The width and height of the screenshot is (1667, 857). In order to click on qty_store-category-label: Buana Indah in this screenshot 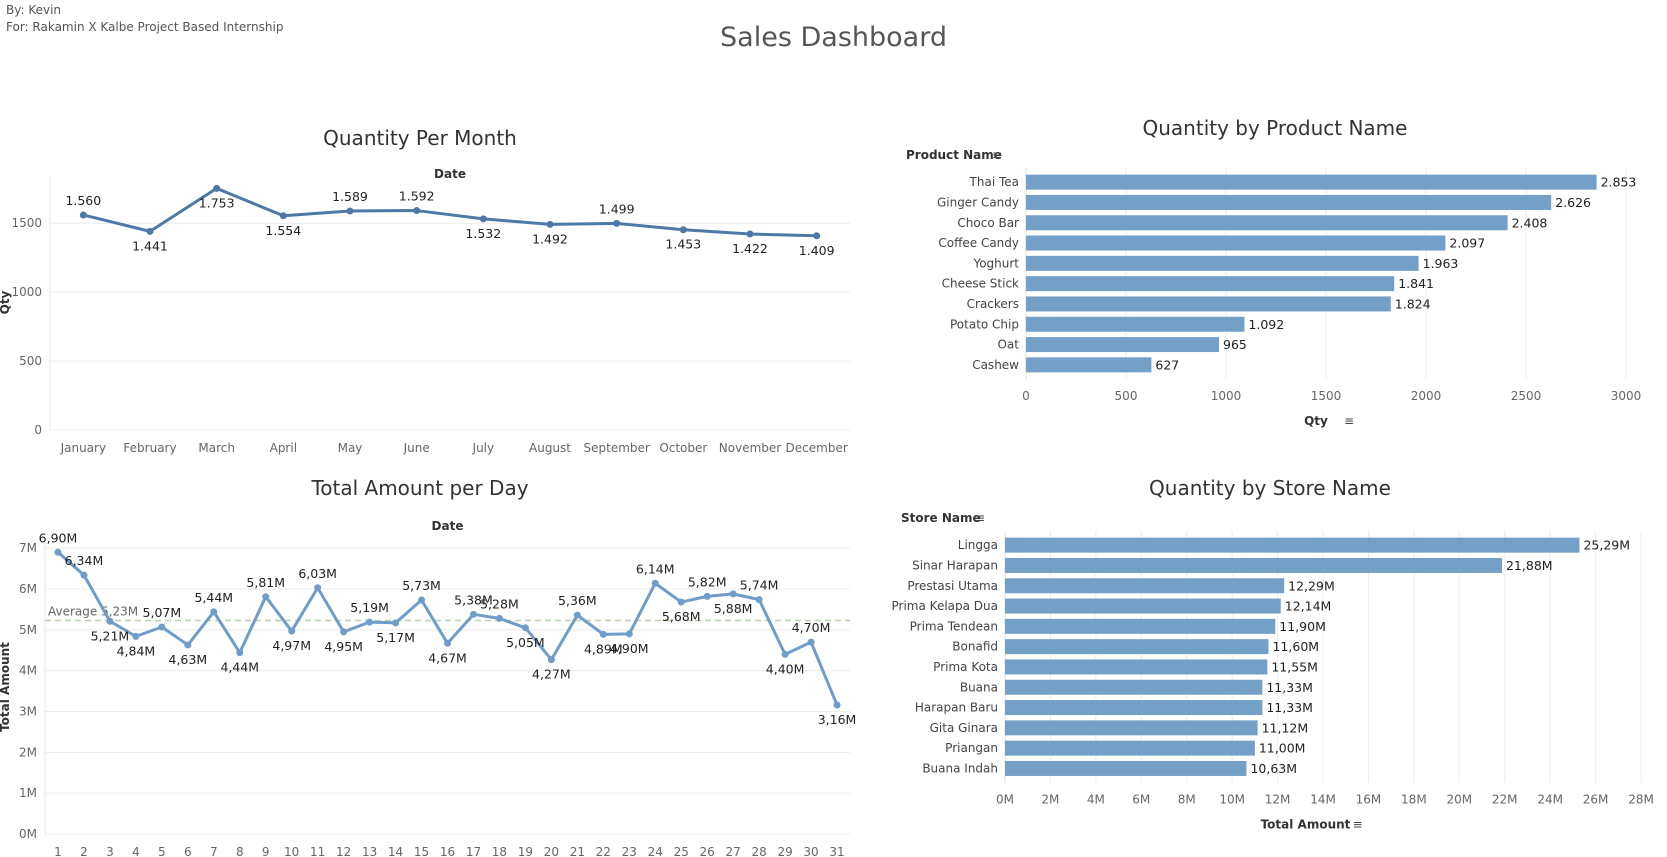, I will do `click(960, 768)`.